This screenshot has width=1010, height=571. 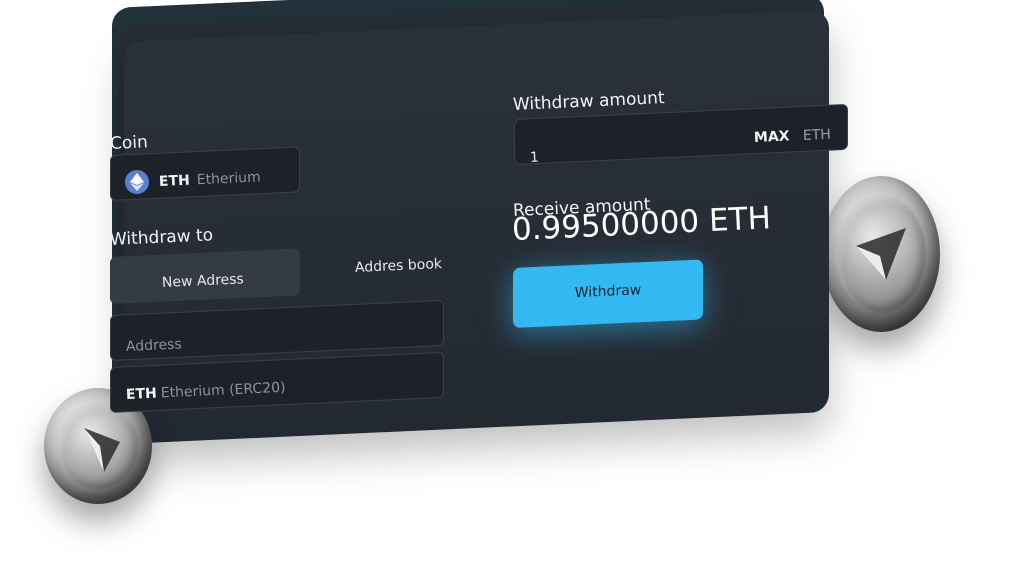 What do you see at coordinates (154, 345) in the screenshot?
I see `address-placeholder: Address` at bounding box center [154, 345].